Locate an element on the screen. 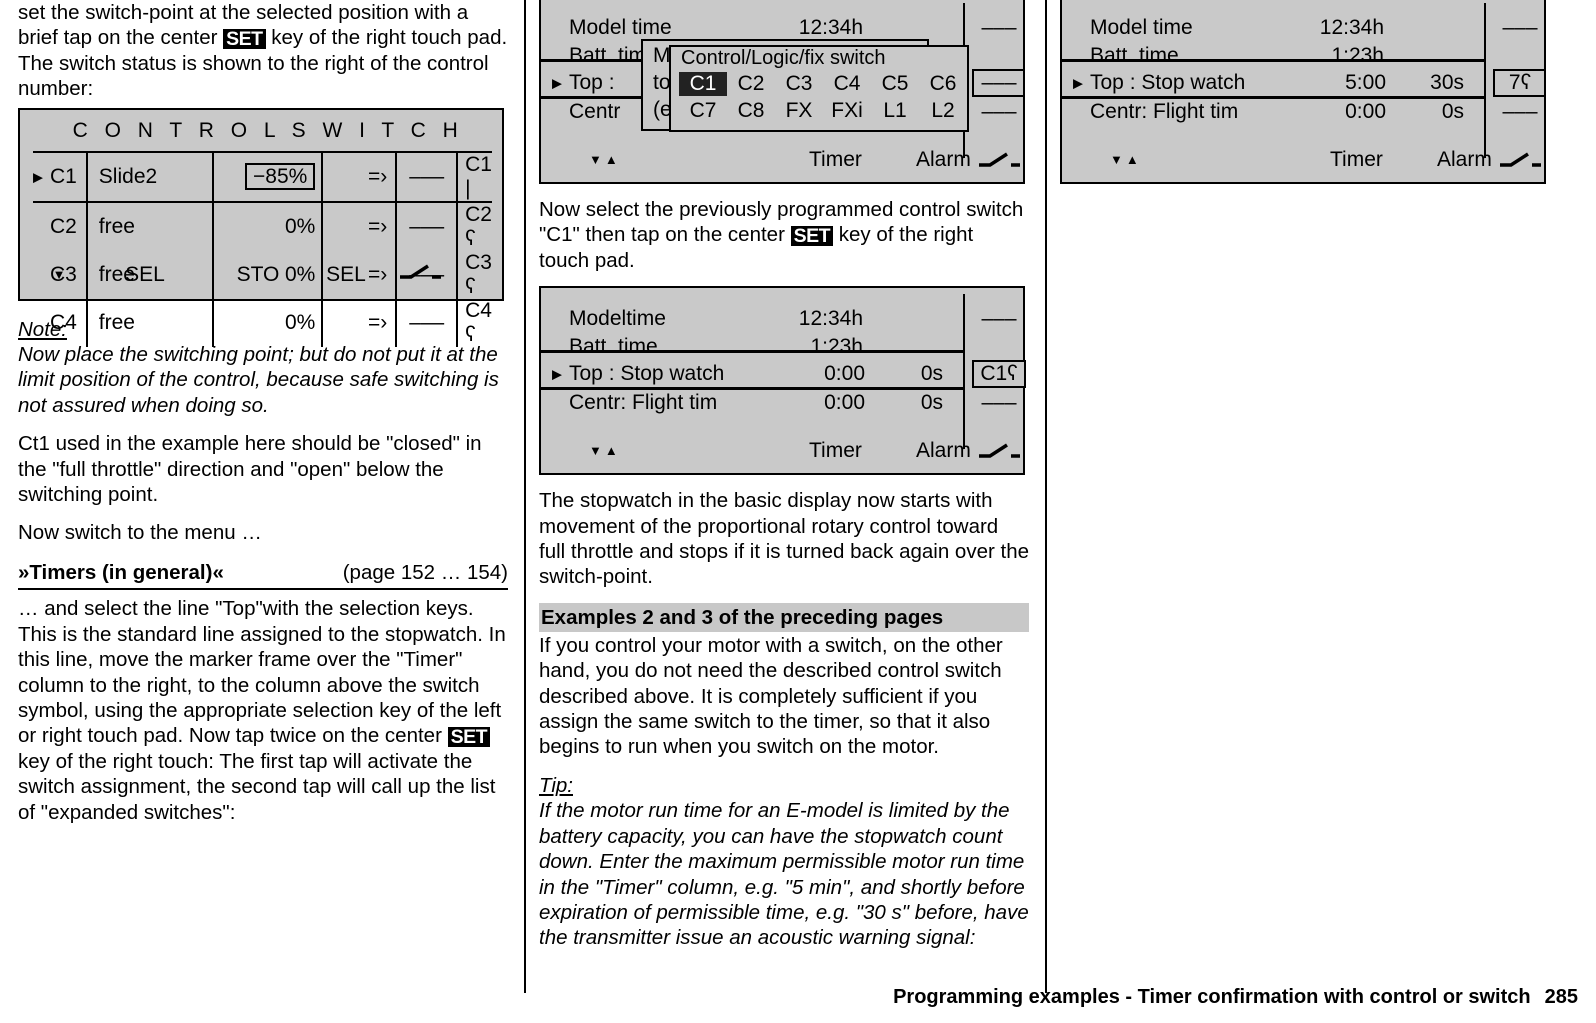 Image resolution: width=1596 pixels, height=1023 pixels. lcd-row-timer-value: 0:00 is located at coordinates (830, 374).